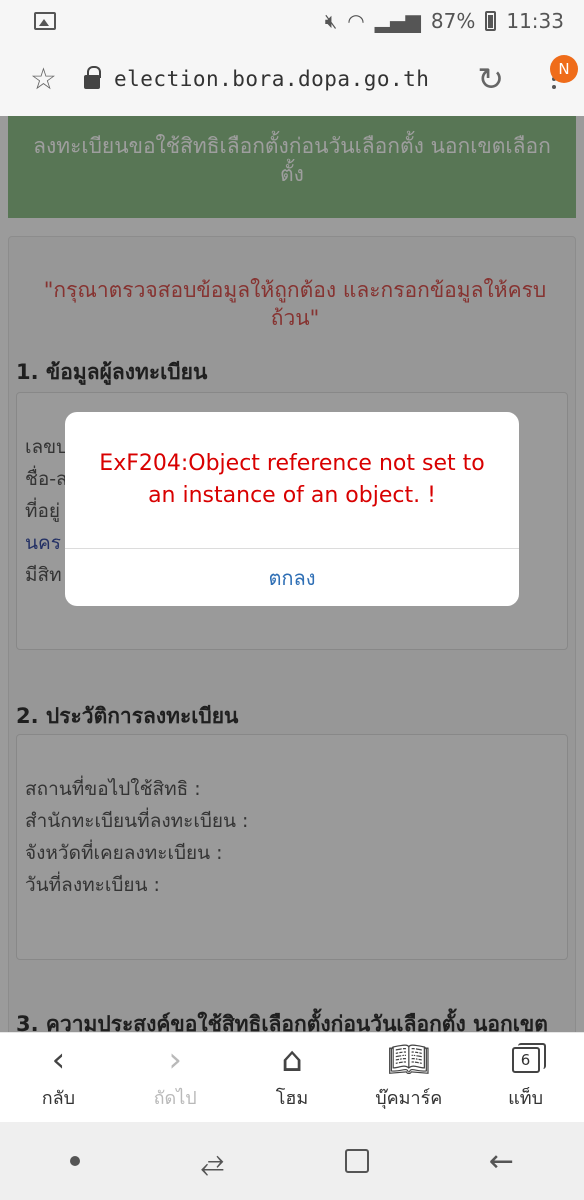 This screenshot has height=1200, width=584. I want to click on image-icon, so click(45, 21).